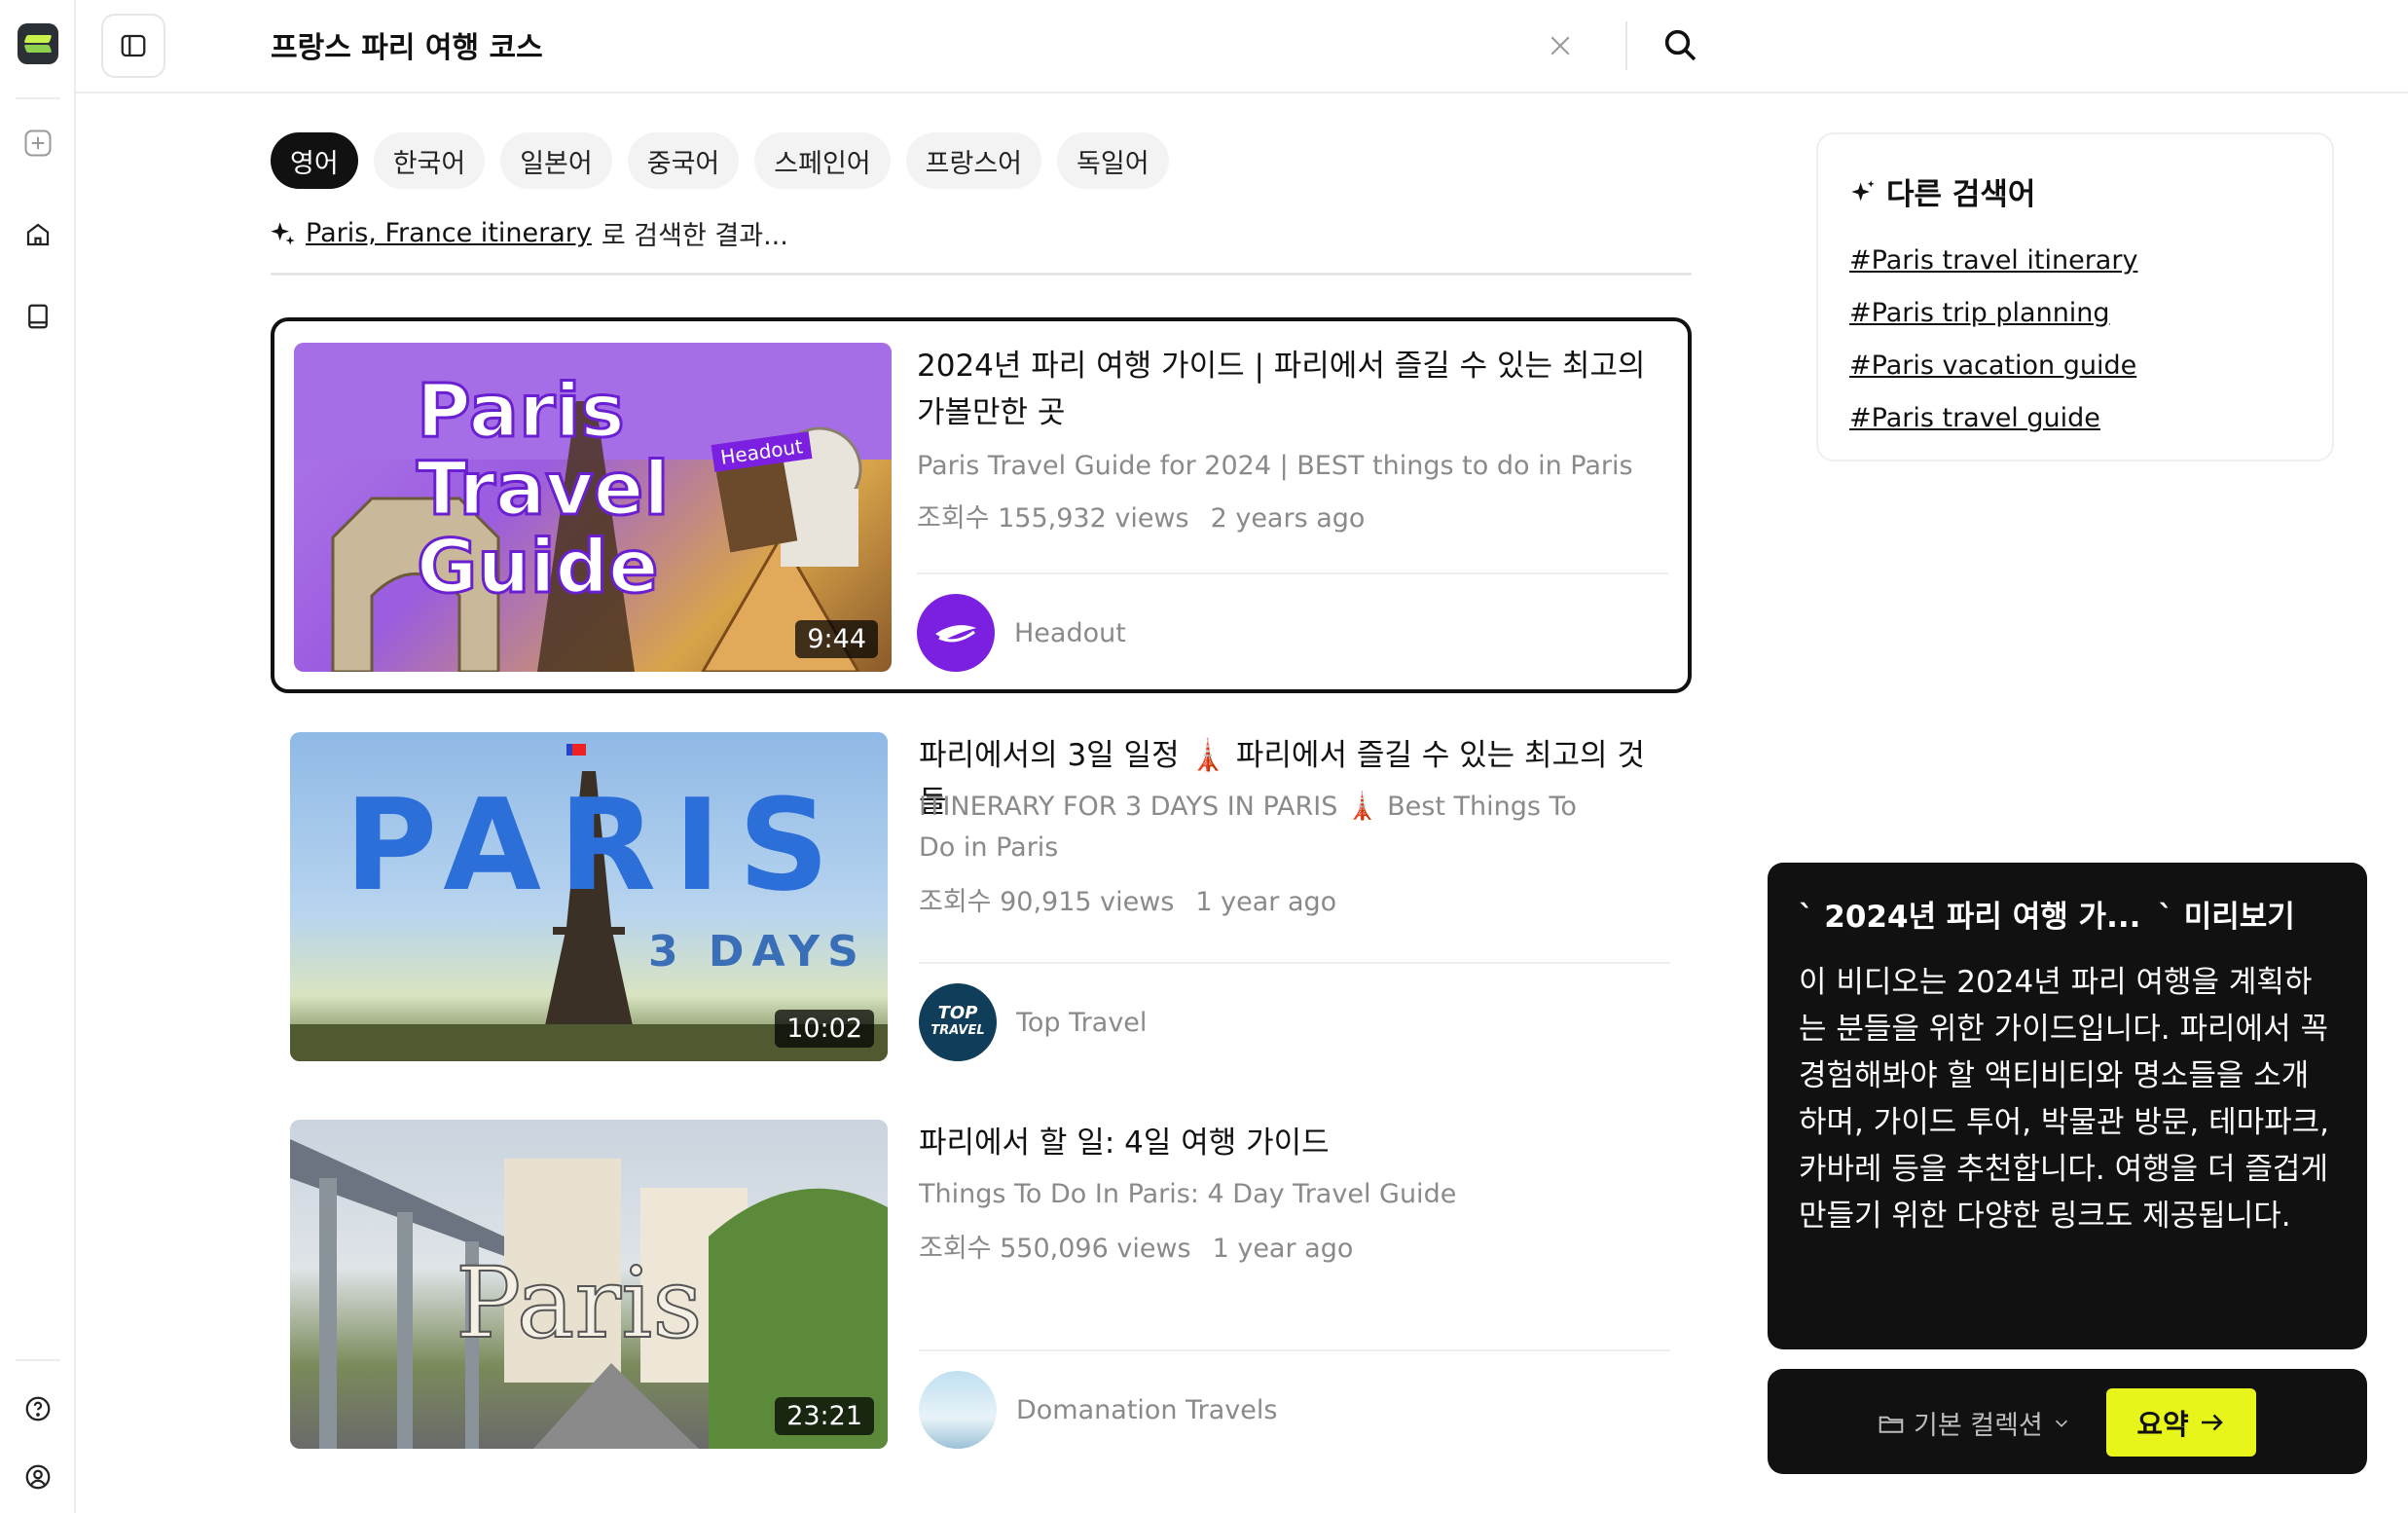 The image size is (2408, 1513). I want to click on related-searches-title: 다른 검색어, so click(2075, 191).